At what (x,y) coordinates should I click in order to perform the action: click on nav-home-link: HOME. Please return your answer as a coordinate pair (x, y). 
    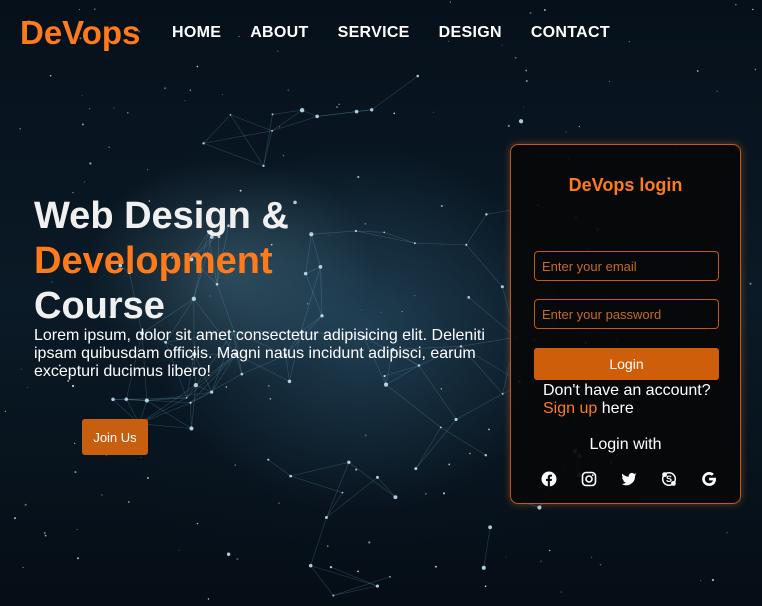
    Looking at the image, I should click on (196, 33).